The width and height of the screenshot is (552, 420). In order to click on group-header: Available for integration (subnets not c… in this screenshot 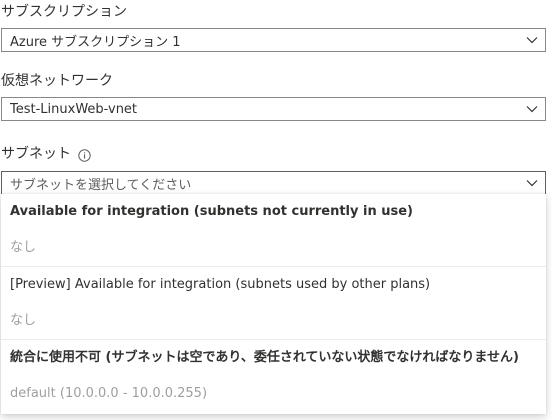, I will do `click(211, 211)`.